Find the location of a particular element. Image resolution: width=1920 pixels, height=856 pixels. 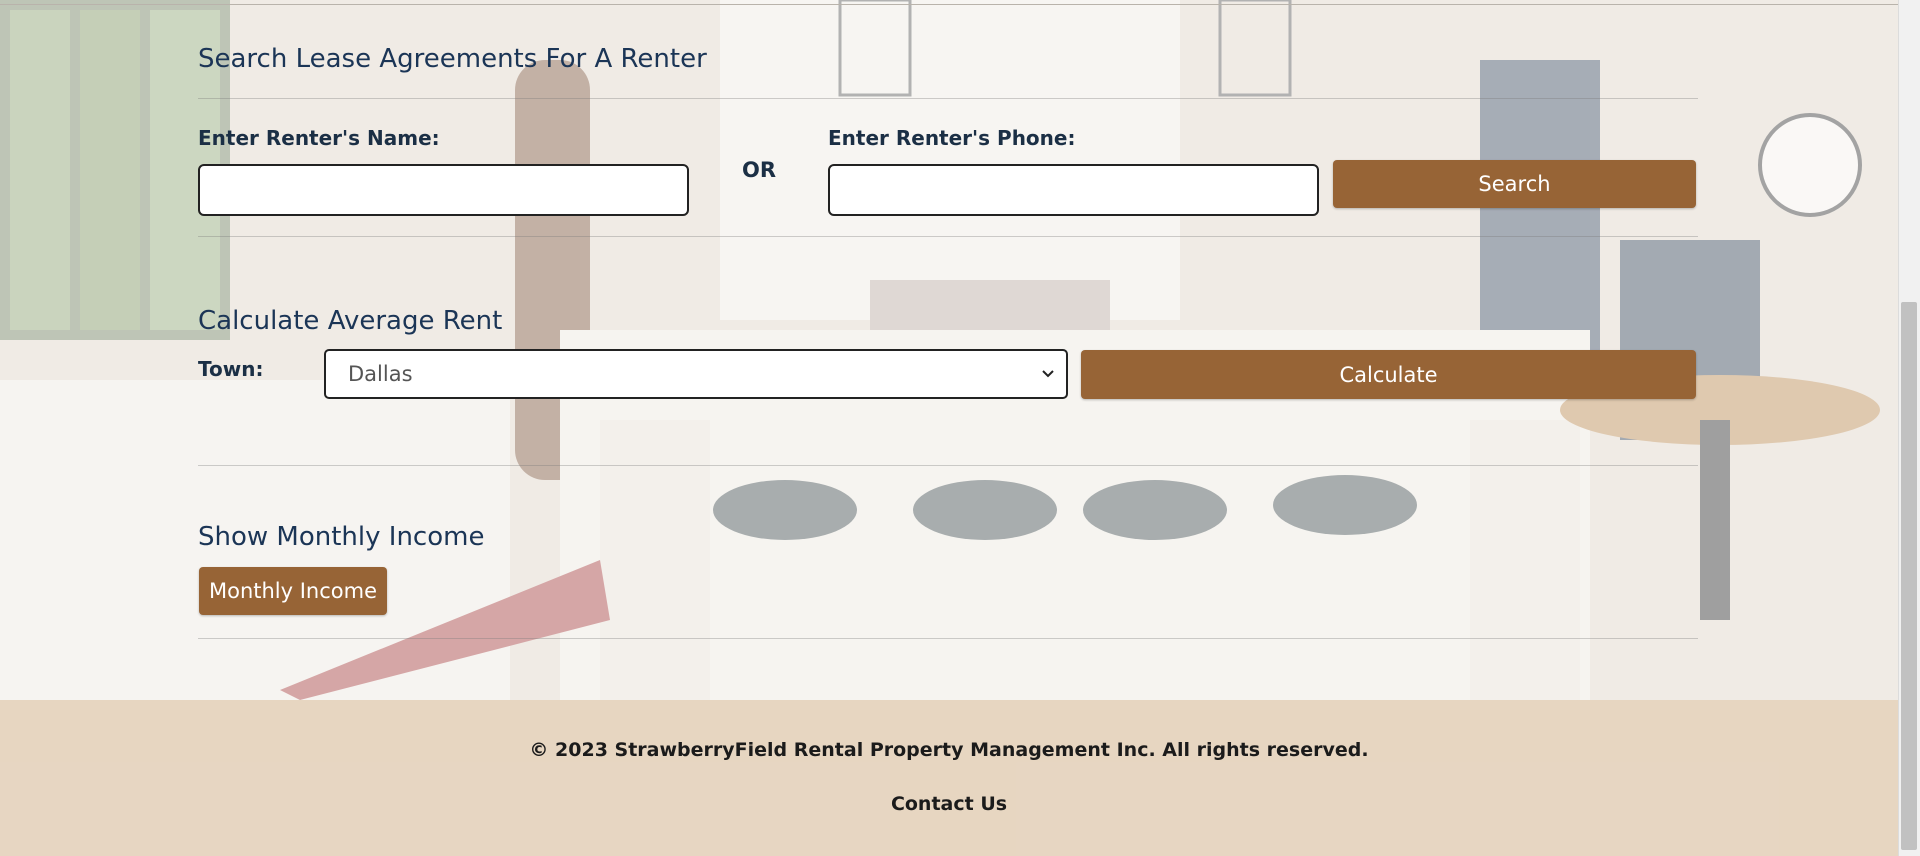

monthly-income-section-title: Show Monthly Income is located at coordinates (341, 537).